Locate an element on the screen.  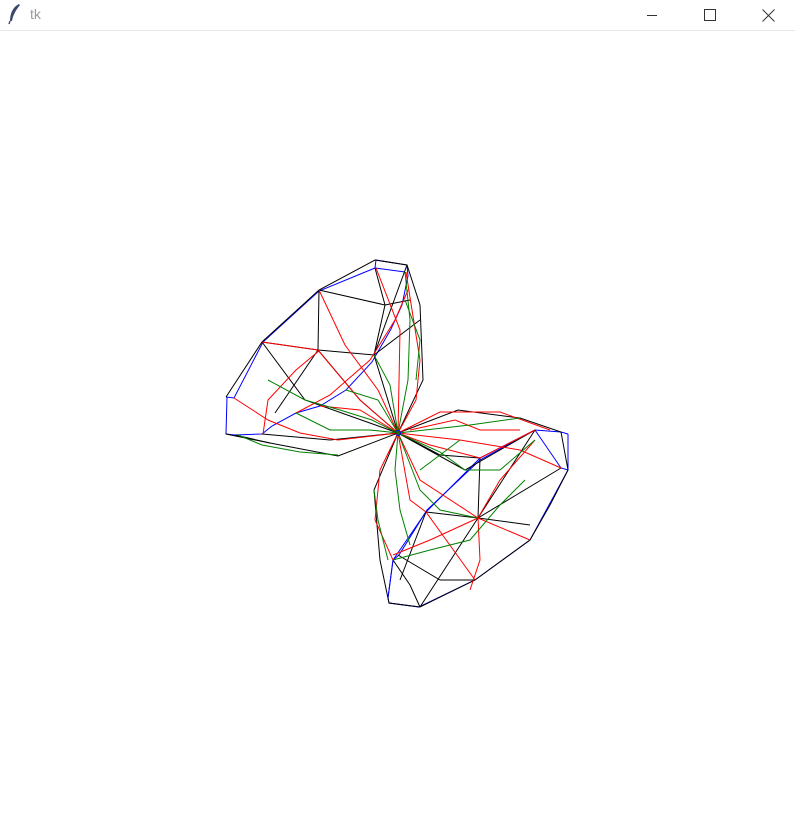
window-title: tk is located at coordinates (35, 14).